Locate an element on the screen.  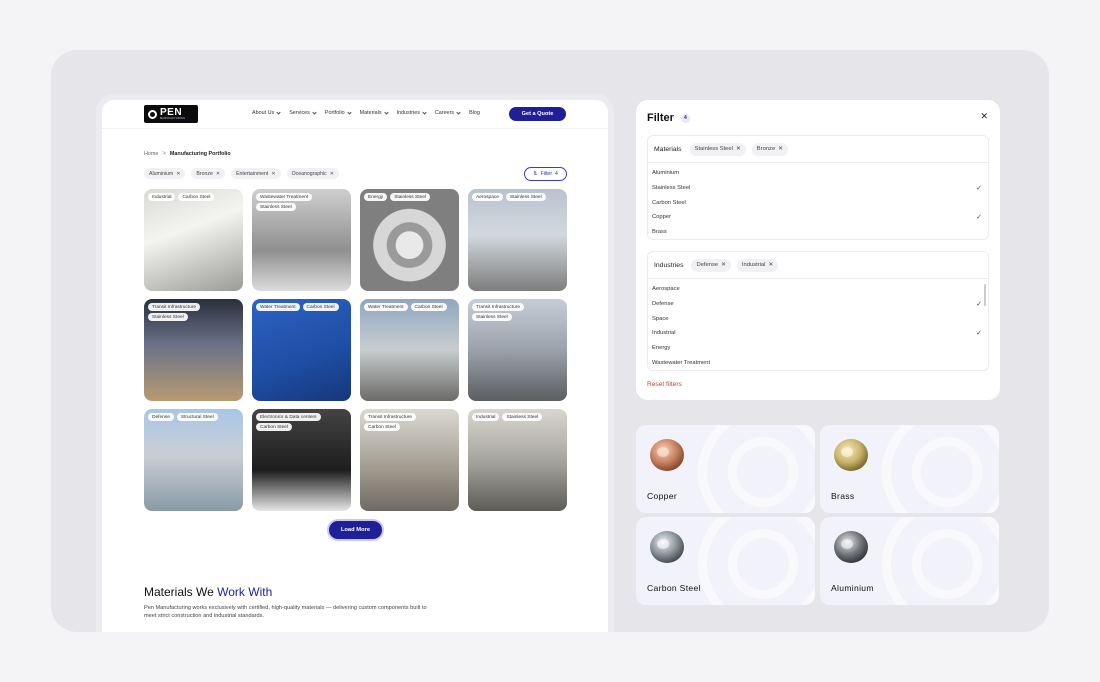
site-logo: PEN MANUFACTURING is located at coordinates (171, 114).